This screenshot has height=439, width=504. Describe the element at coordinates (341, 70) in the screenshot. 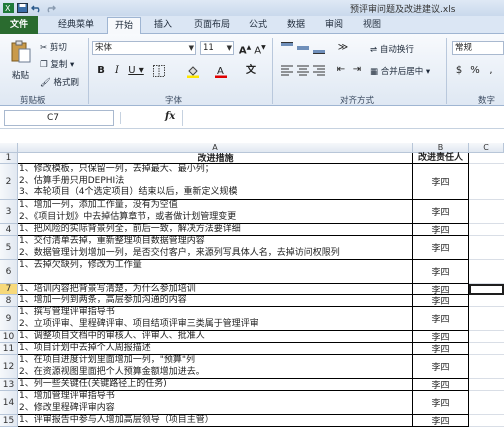

I see `decrease-indent-icon: ⇤` at that location.